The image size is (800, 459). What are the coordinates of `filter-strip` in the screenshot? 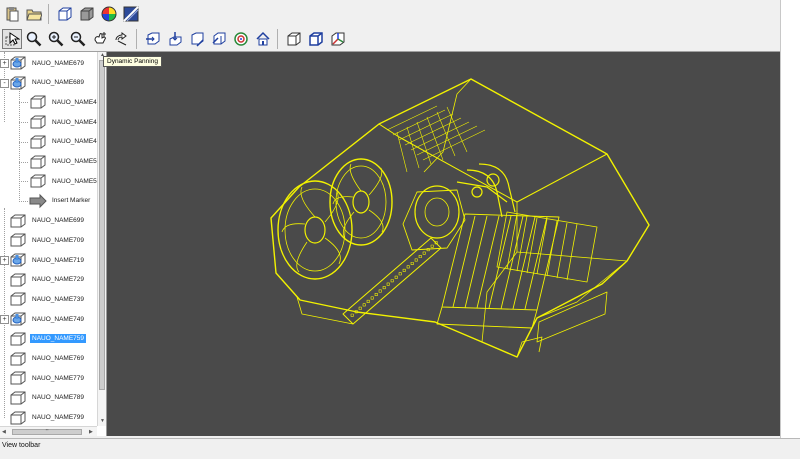 It's located at (392, 281).